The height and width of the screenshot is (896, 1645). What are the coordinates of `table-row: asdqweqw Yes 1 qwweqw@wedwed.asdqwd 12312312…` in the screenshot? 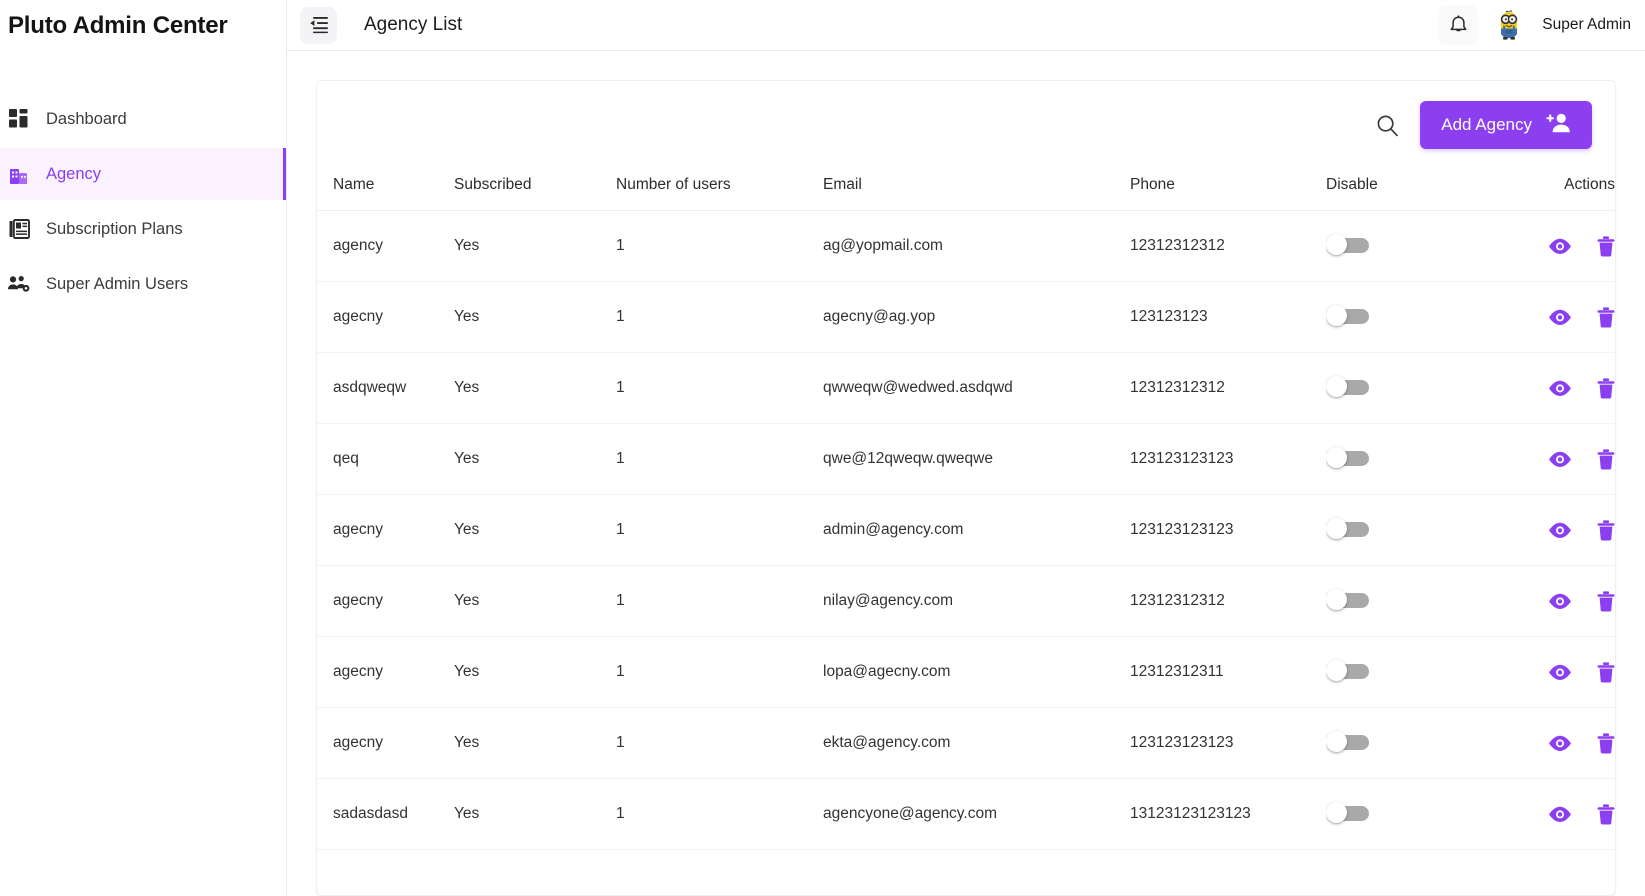 It's located at (966, 388).